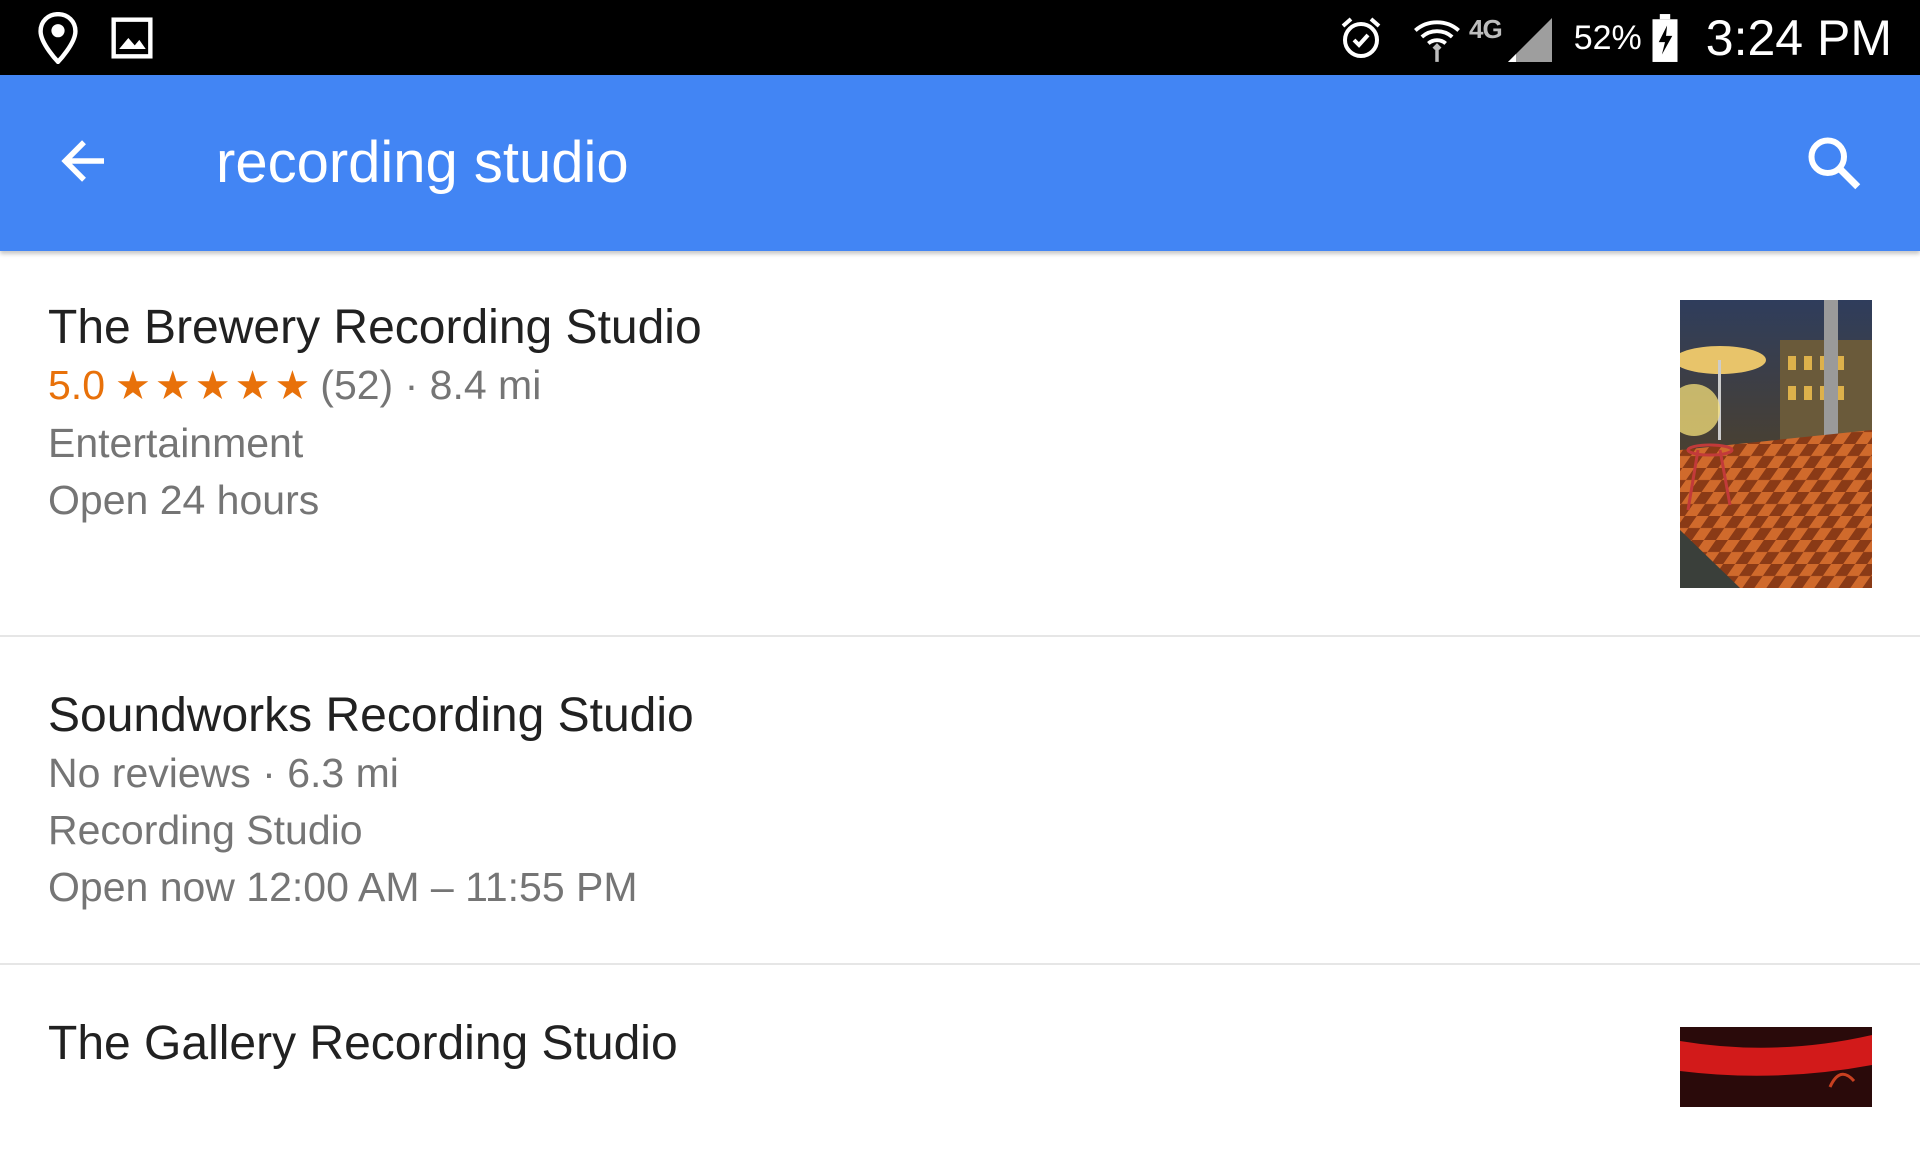 The height and width of the screenshot is (1165, 1920). Describe the element at coordinates (184, 500) in the screenshot. I see `place-hours: Open 24 hours` at that location.